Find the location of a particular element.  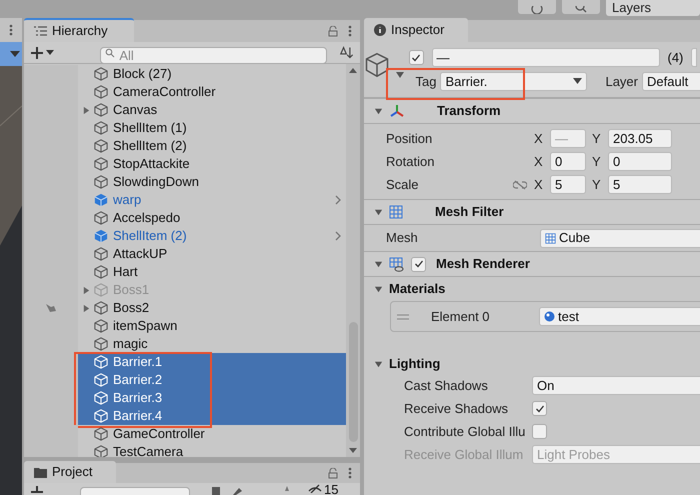

caret-icon is located at coordinates (15, 54).